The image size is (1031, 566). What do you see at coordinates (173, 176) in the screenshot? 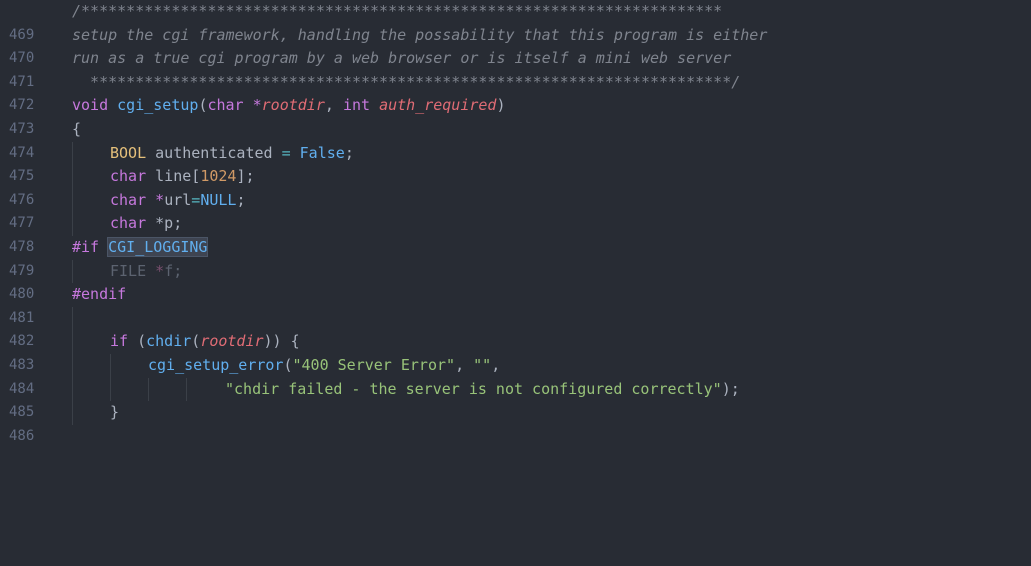
I see `identifier-token: line[` at bounding box center [173, 176].